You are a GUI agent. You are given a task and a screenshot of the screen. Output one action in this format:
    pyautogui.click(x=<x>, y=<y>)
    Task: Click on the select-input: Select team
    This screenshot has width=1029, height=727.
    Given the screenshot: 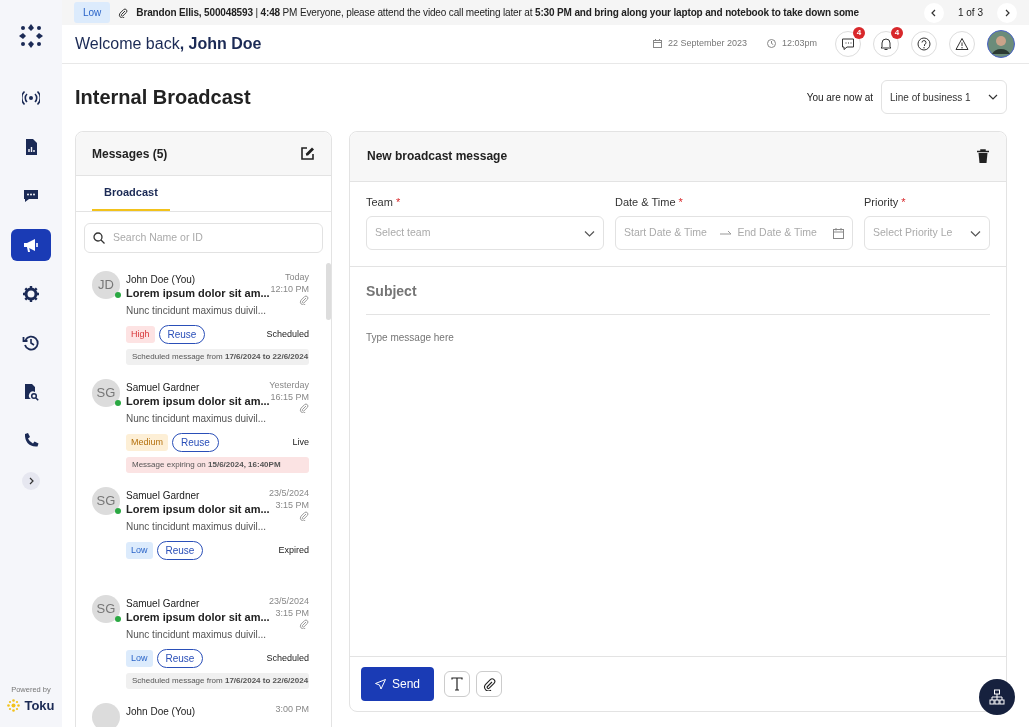 What is the action you would take?
    pyautogui.click(x=477, y=233)
    